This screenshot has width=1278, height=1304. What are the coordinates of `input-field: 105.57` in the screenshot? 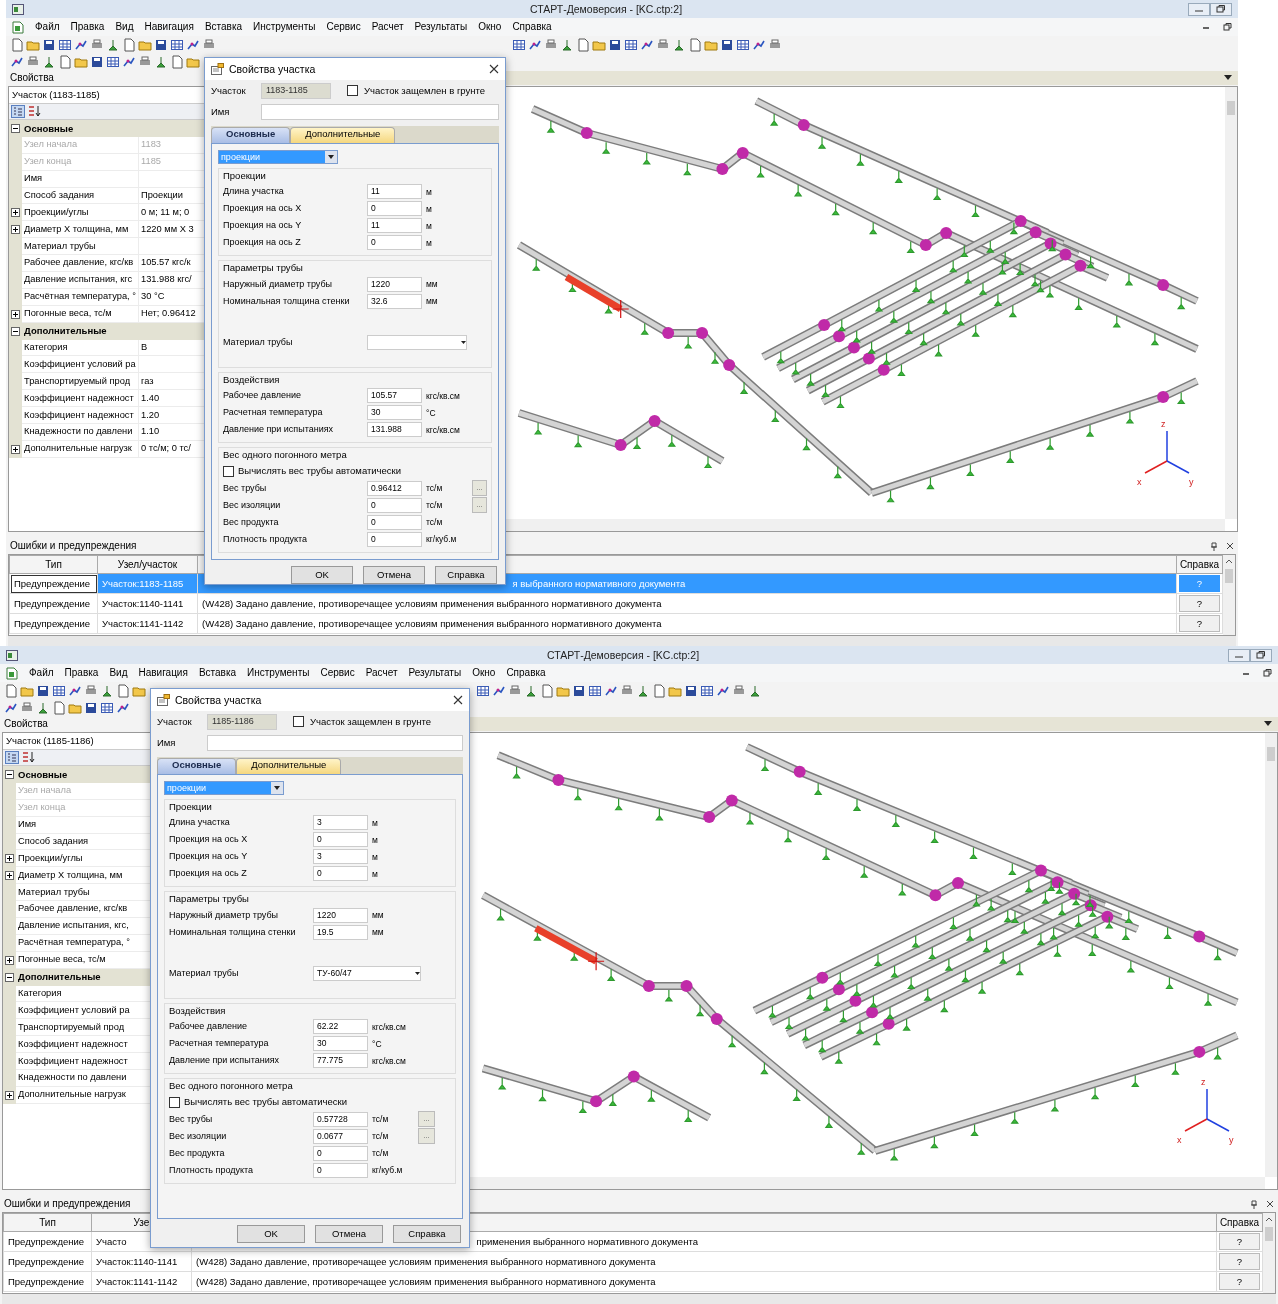 It's located at (394, 396).